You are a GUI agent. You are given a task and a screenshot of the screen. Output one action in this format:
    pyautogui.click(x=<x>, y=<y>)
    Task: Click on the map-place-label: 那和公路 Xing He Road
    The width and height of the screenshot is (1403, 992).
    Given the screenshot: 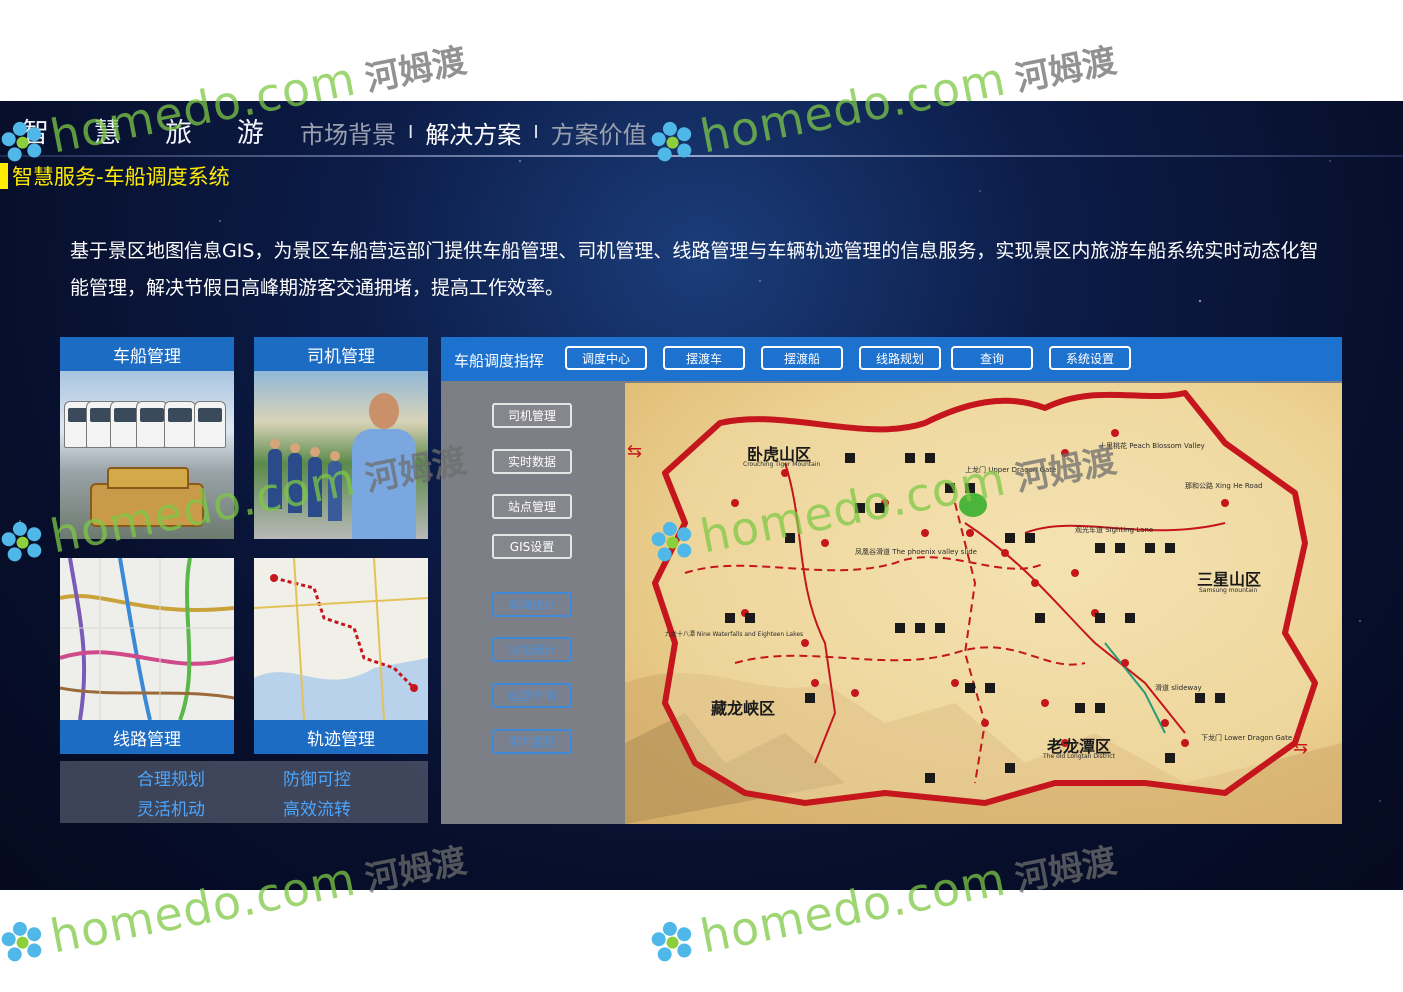 What is the action you would take?
    pyautogui.click(x=1224, y=486)
    